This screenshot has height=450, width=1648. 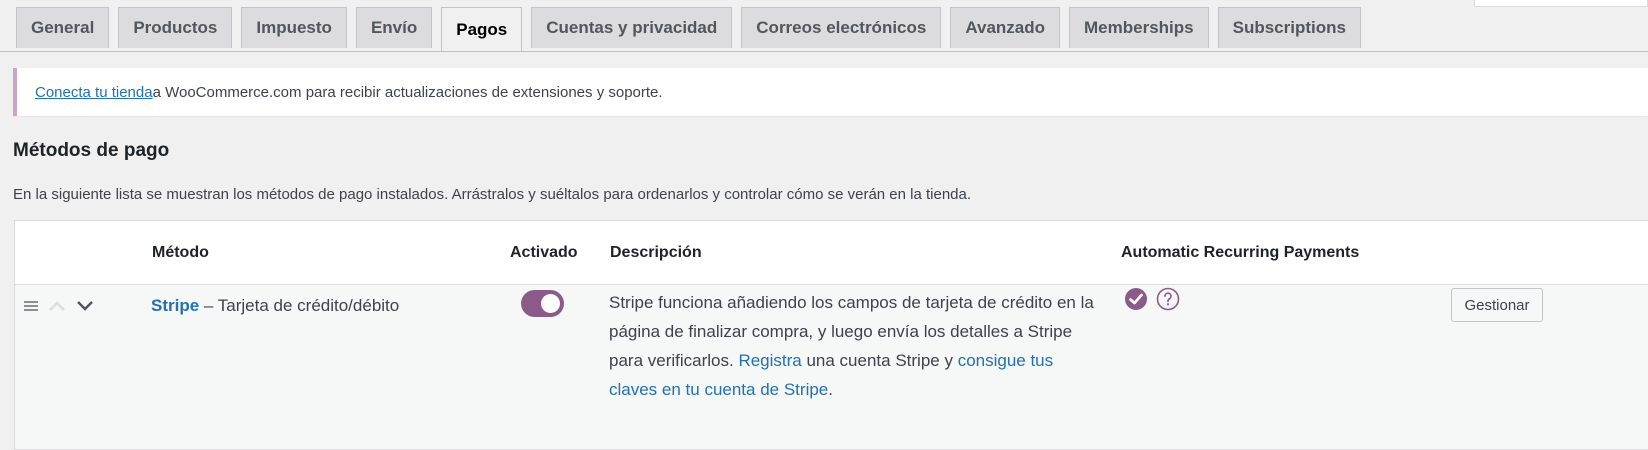 I want to click on drag-handle-icon, so click(x=31, y=306).